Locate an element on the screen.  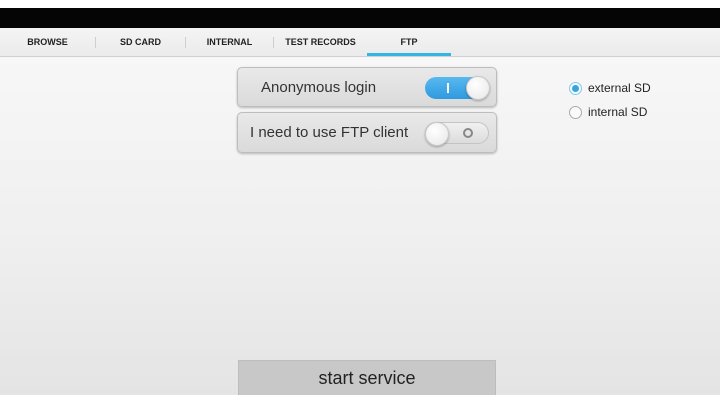
tab-sd-card: SD CARD is located at coordinates (140, 42).